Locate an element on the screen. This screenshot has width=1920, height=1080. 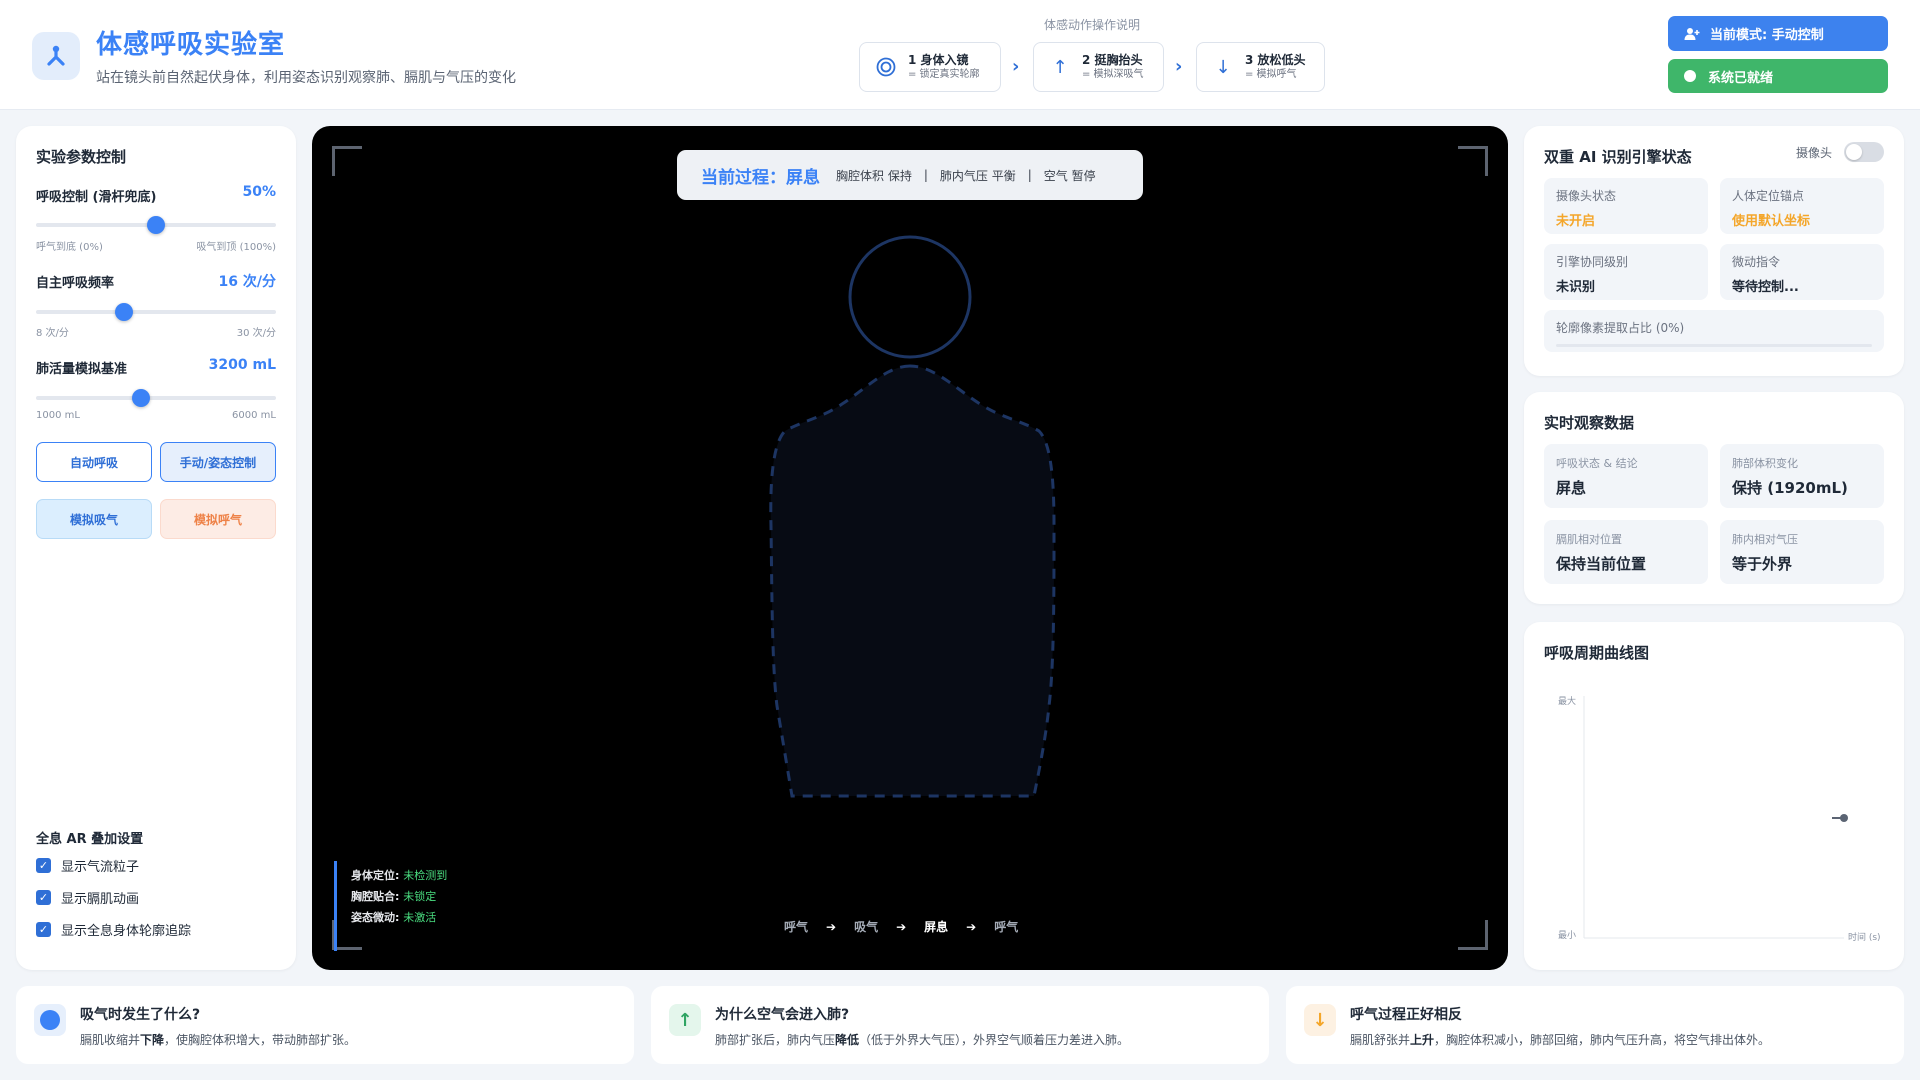
system-ready-button: 系统已就绪 is located at coordinates (1778, 76).